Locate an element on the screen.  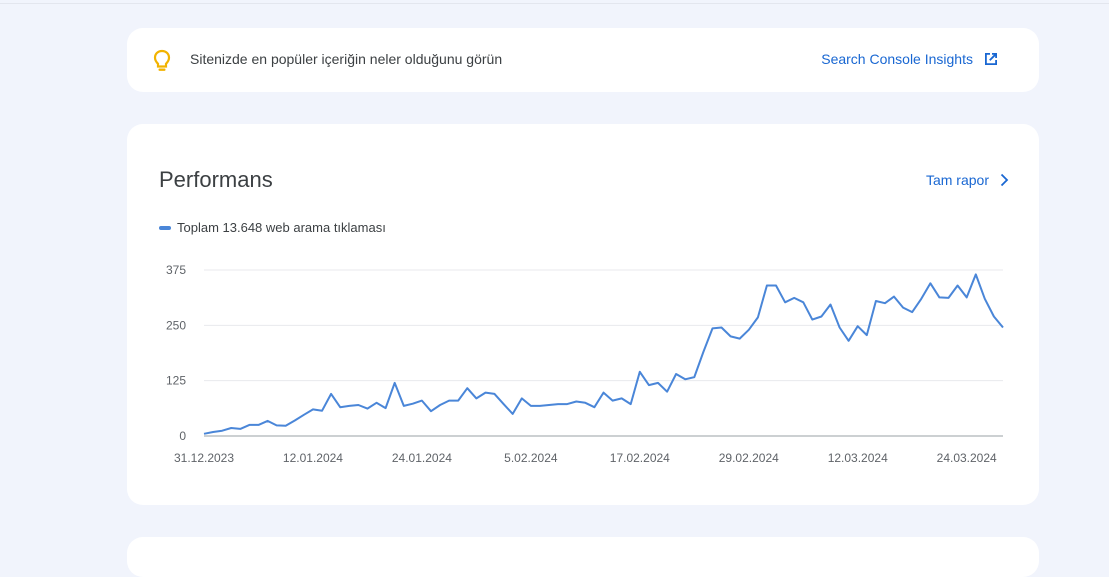
x-tick-label: 24.03.2024 is located at coordinates (967, 458).